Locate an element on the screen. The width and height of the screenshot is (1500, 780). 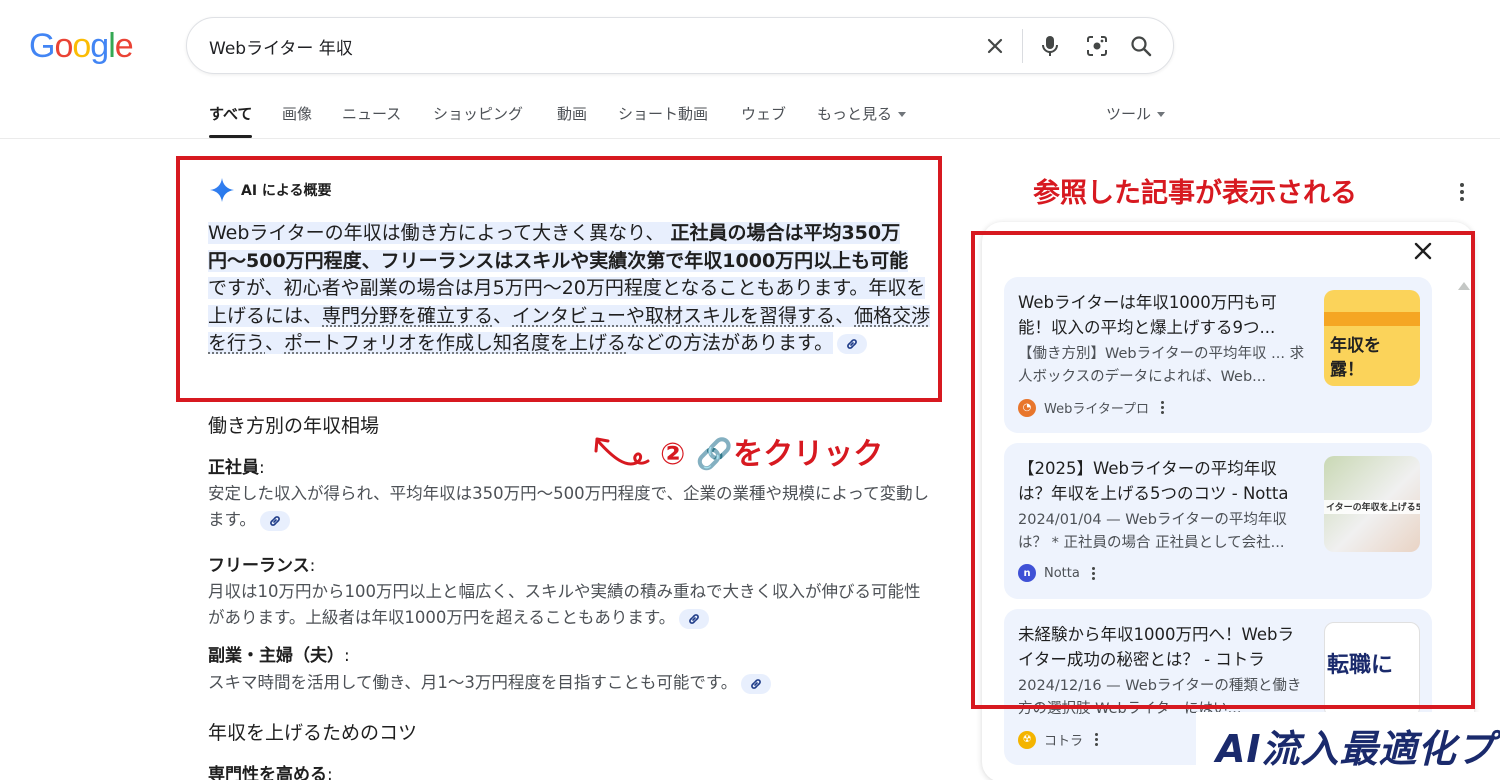
search-divider is located at coordinates (1022, 46).